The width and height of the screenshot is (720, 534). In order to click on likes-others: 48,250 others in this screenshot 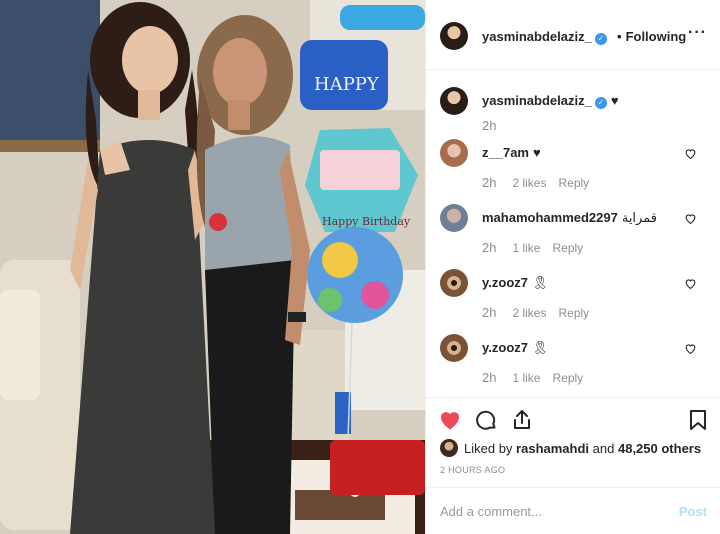, I will do `click(659, 448)`.